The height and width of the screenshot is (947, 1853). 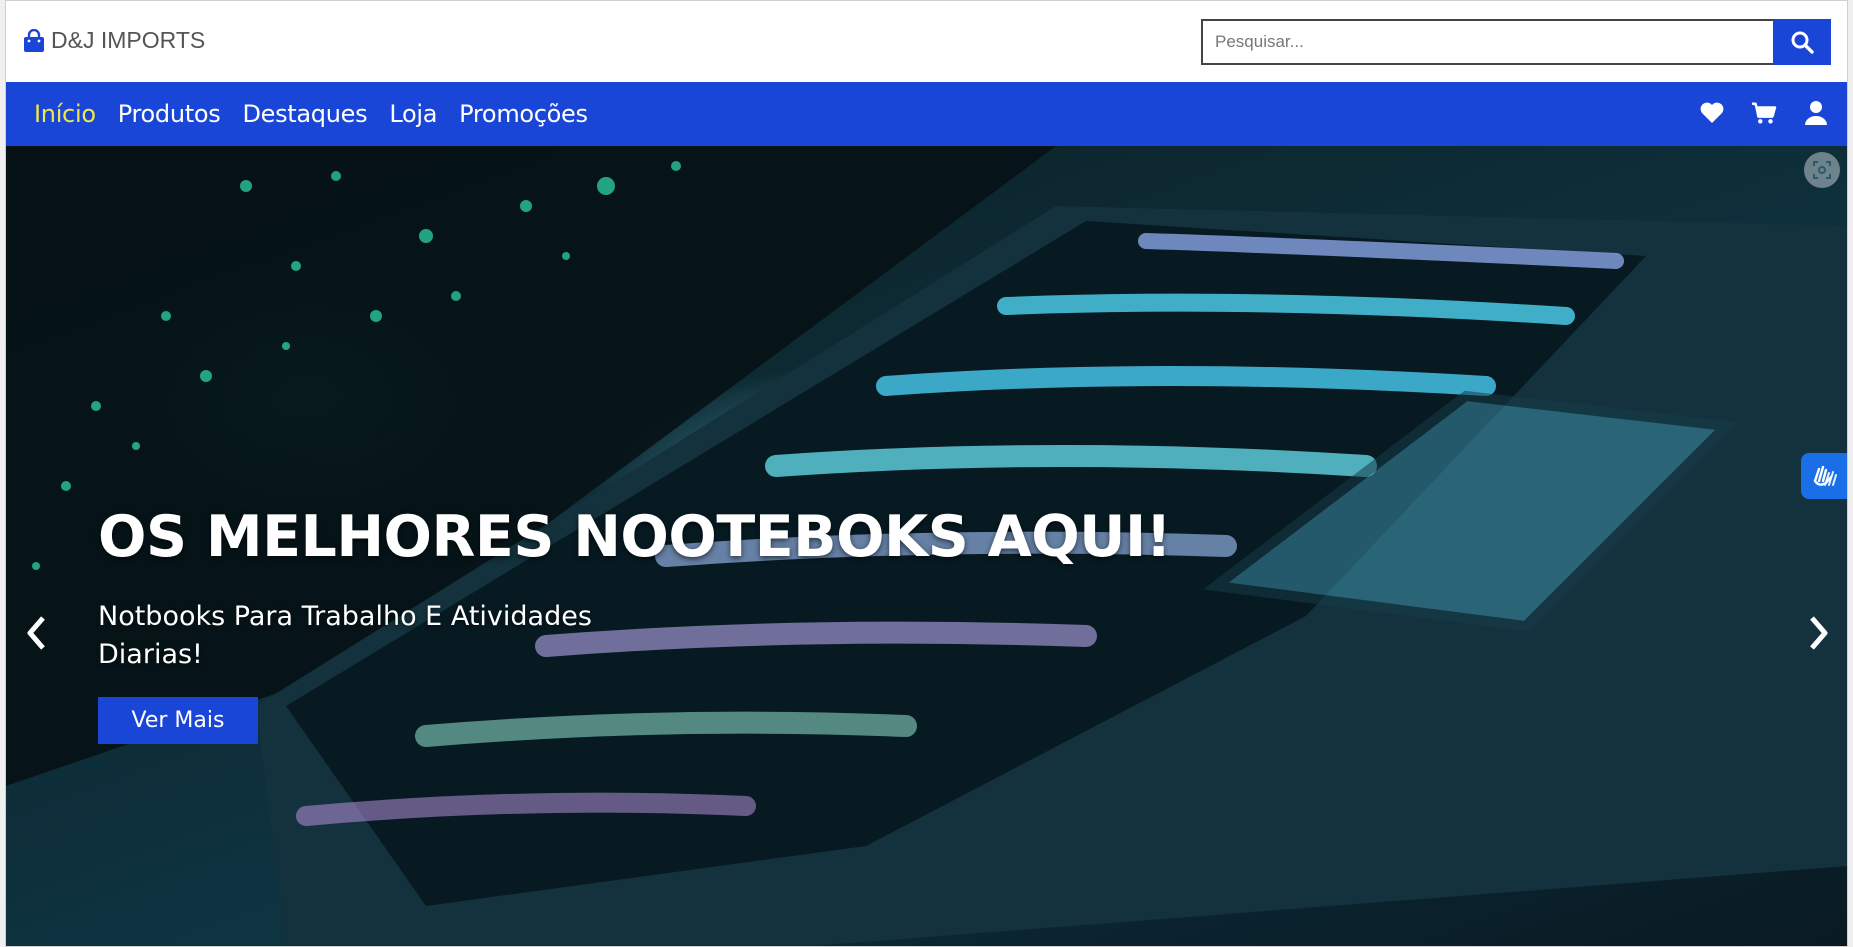 What do you see at coordinates (635, 537) in the screenshot?
I see `hero-title: OS MELHORES NOOTEBOKS AQUI!` at bounding box center [635, 537].